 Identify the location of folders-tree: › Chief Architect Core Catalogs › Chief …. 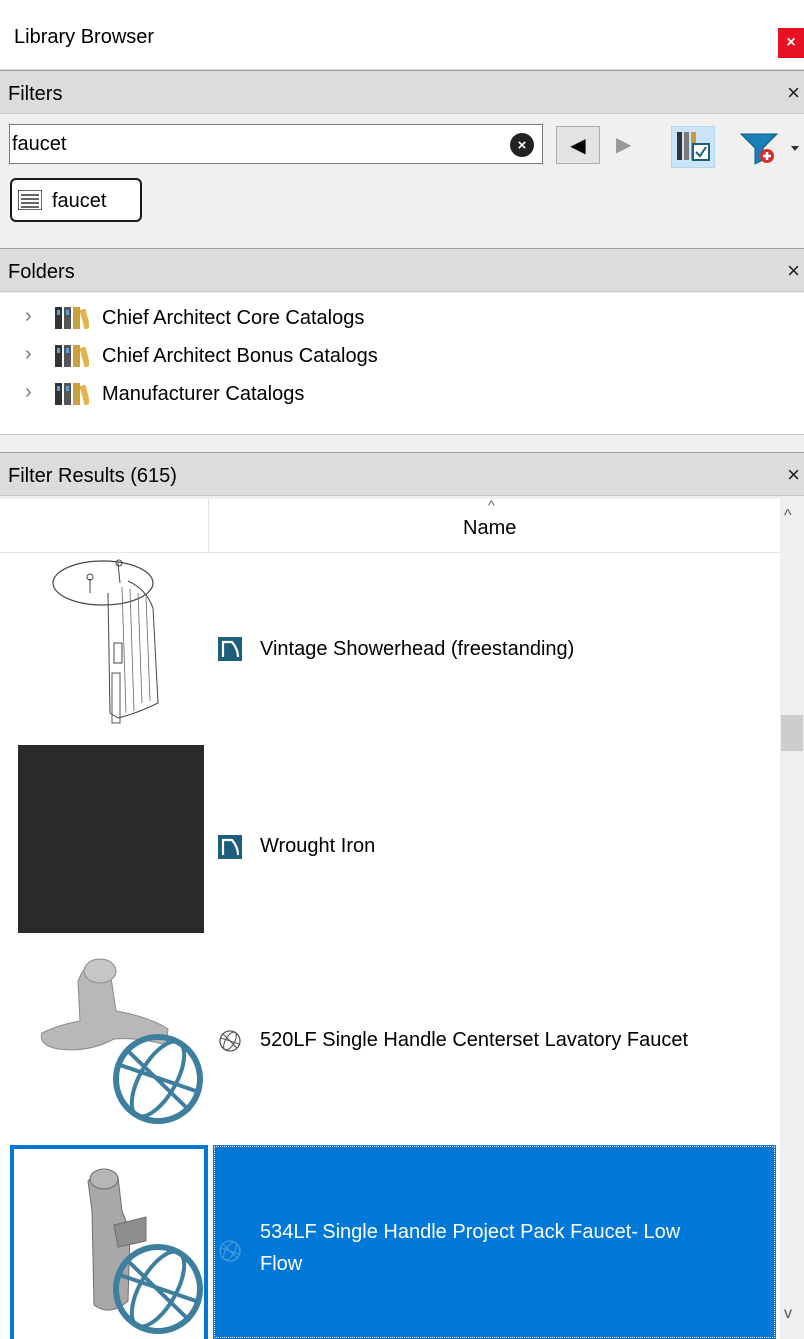
(402, 364).